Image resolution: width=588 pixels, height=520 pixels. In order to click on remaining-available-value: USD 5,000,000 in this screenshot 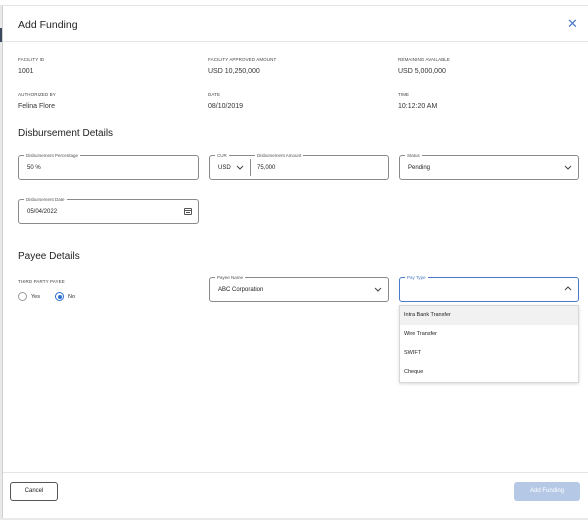, I will do `click(422, 71)`.